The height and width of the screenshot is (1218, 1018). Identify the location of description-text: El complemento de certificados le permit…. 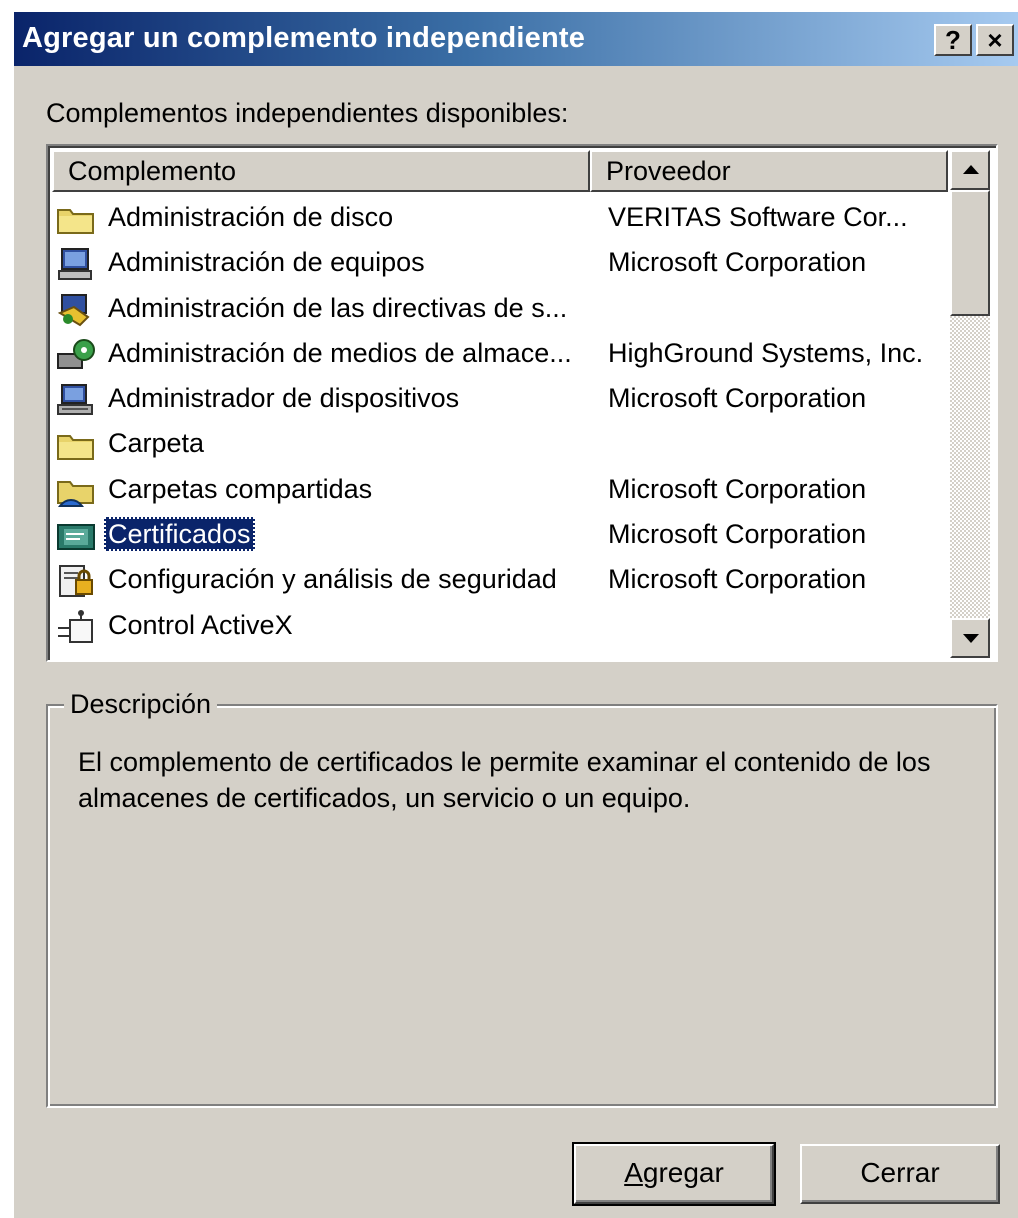
(504, 780).